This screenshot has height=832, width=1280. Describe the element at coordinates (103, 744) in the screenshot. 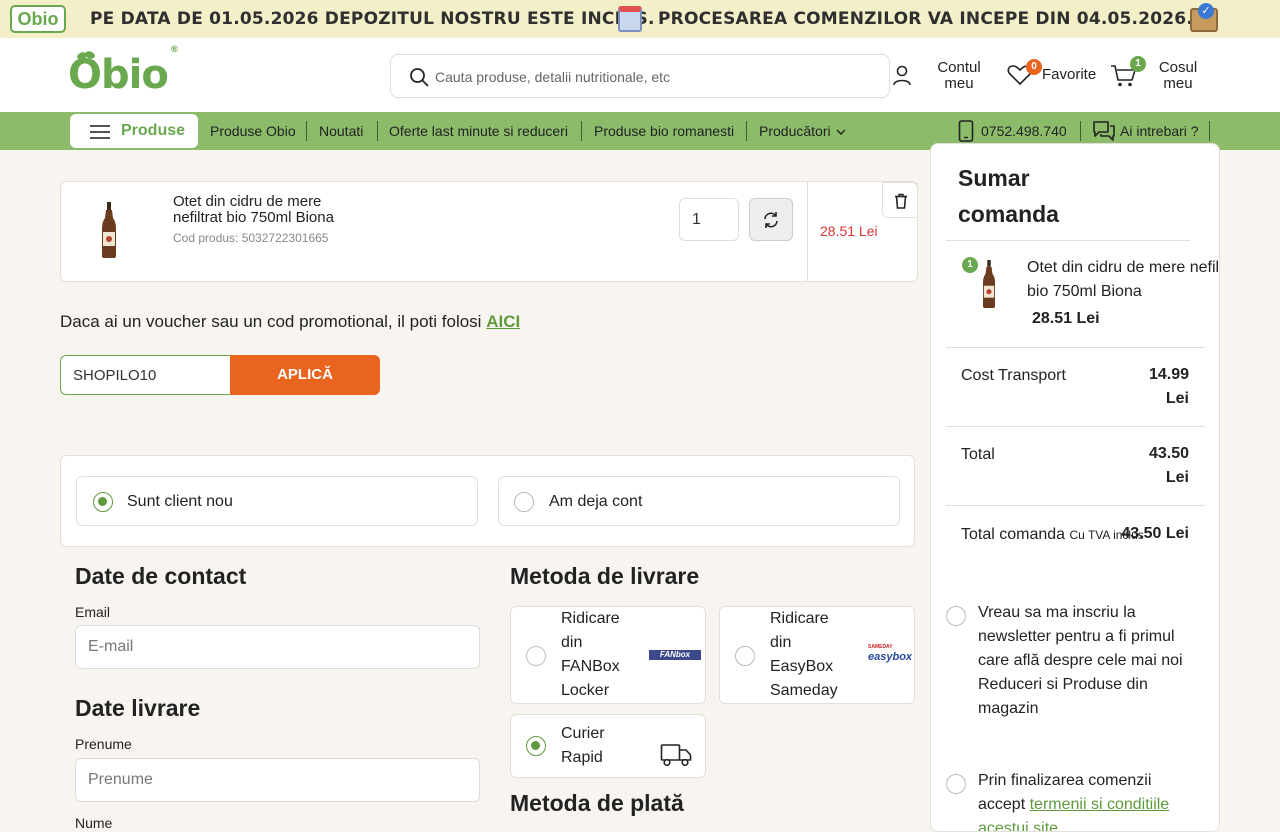

I see `first-name-label: Prenume` at that location.